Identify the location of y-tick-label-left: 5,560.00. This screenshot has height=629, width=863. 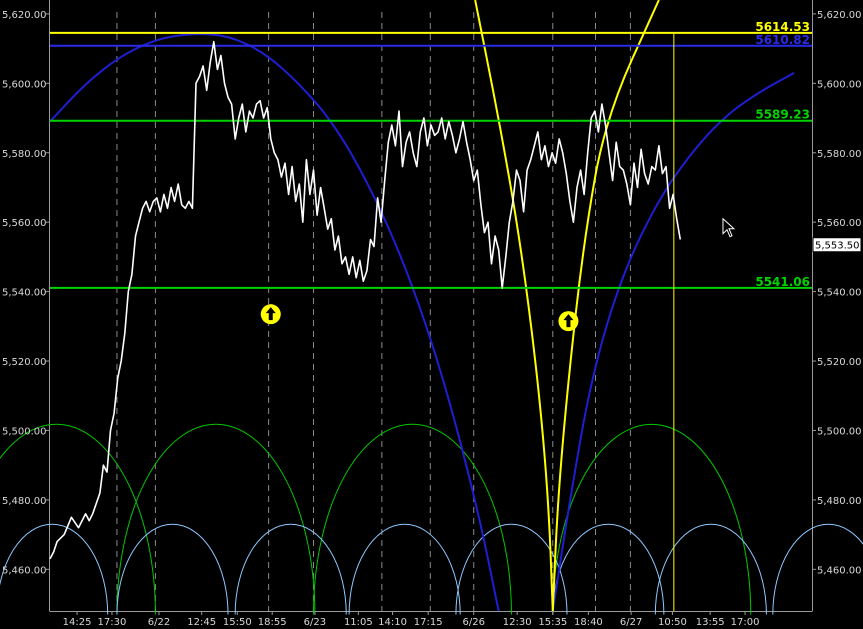
(24, 223).